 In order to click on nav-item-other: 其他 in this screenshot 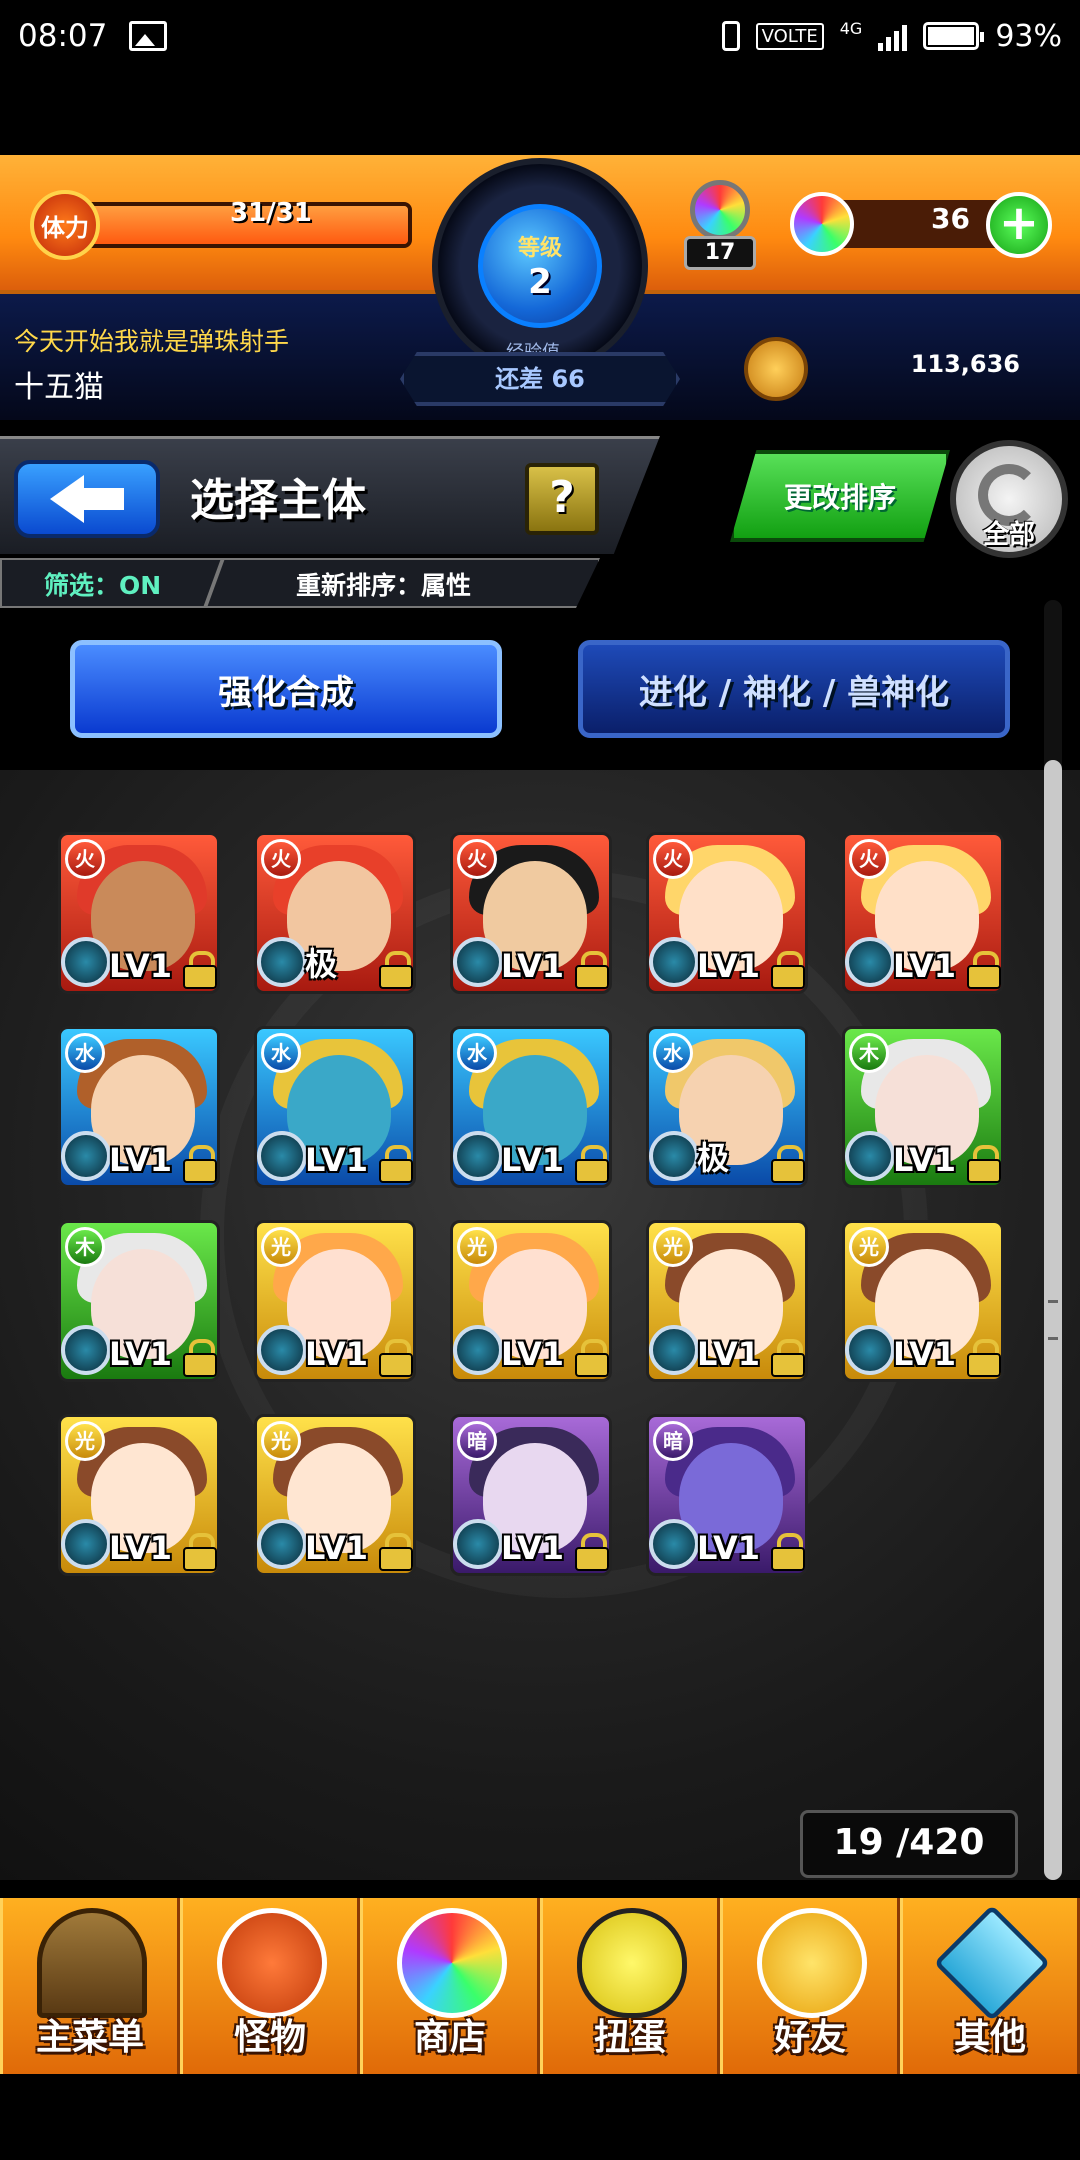, I will do `click(990, 1986)`.